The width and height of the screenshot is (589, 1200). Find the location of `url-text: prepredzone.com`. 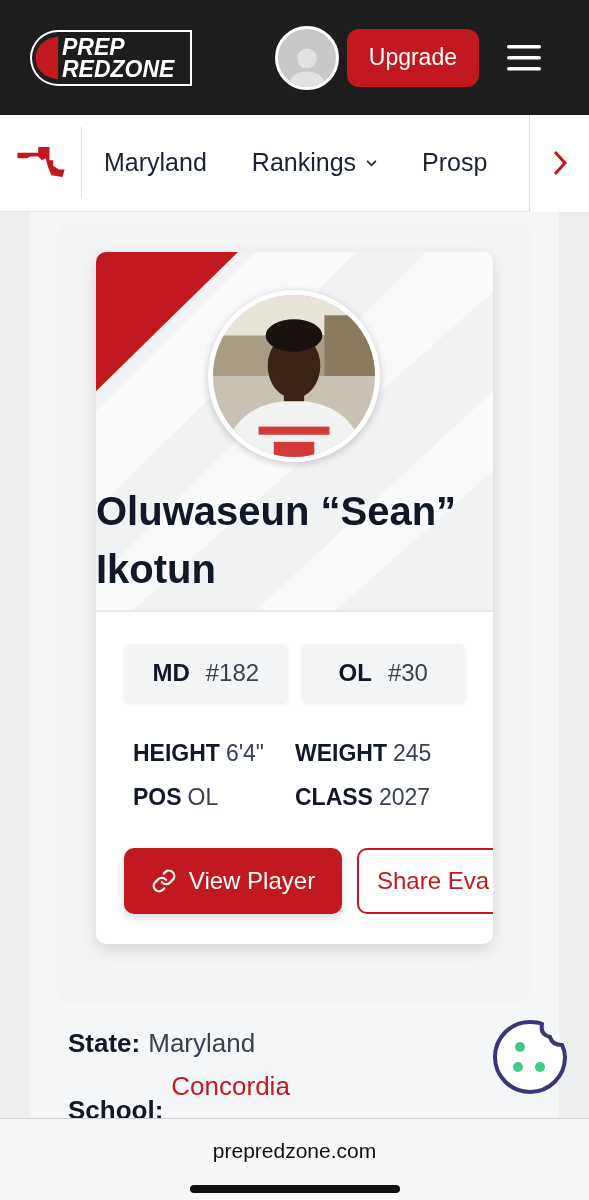

url-text: prepredzone.com is located at coordinates (294, 1151).